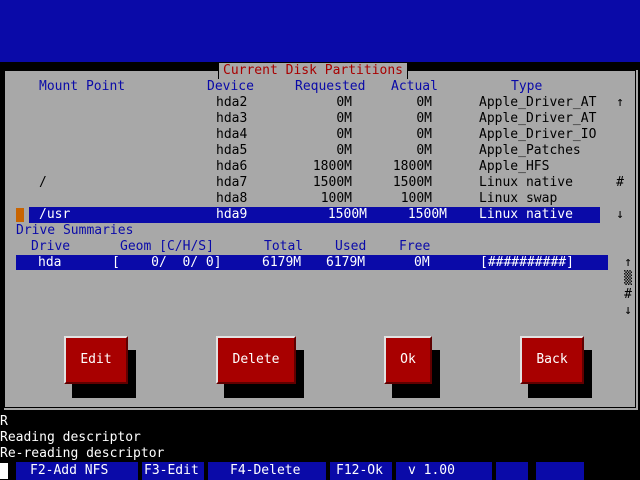 Image resolution: width=640 pixels, height=480 pixels. I want to click on ok-button: Ok, so click(408, 360).